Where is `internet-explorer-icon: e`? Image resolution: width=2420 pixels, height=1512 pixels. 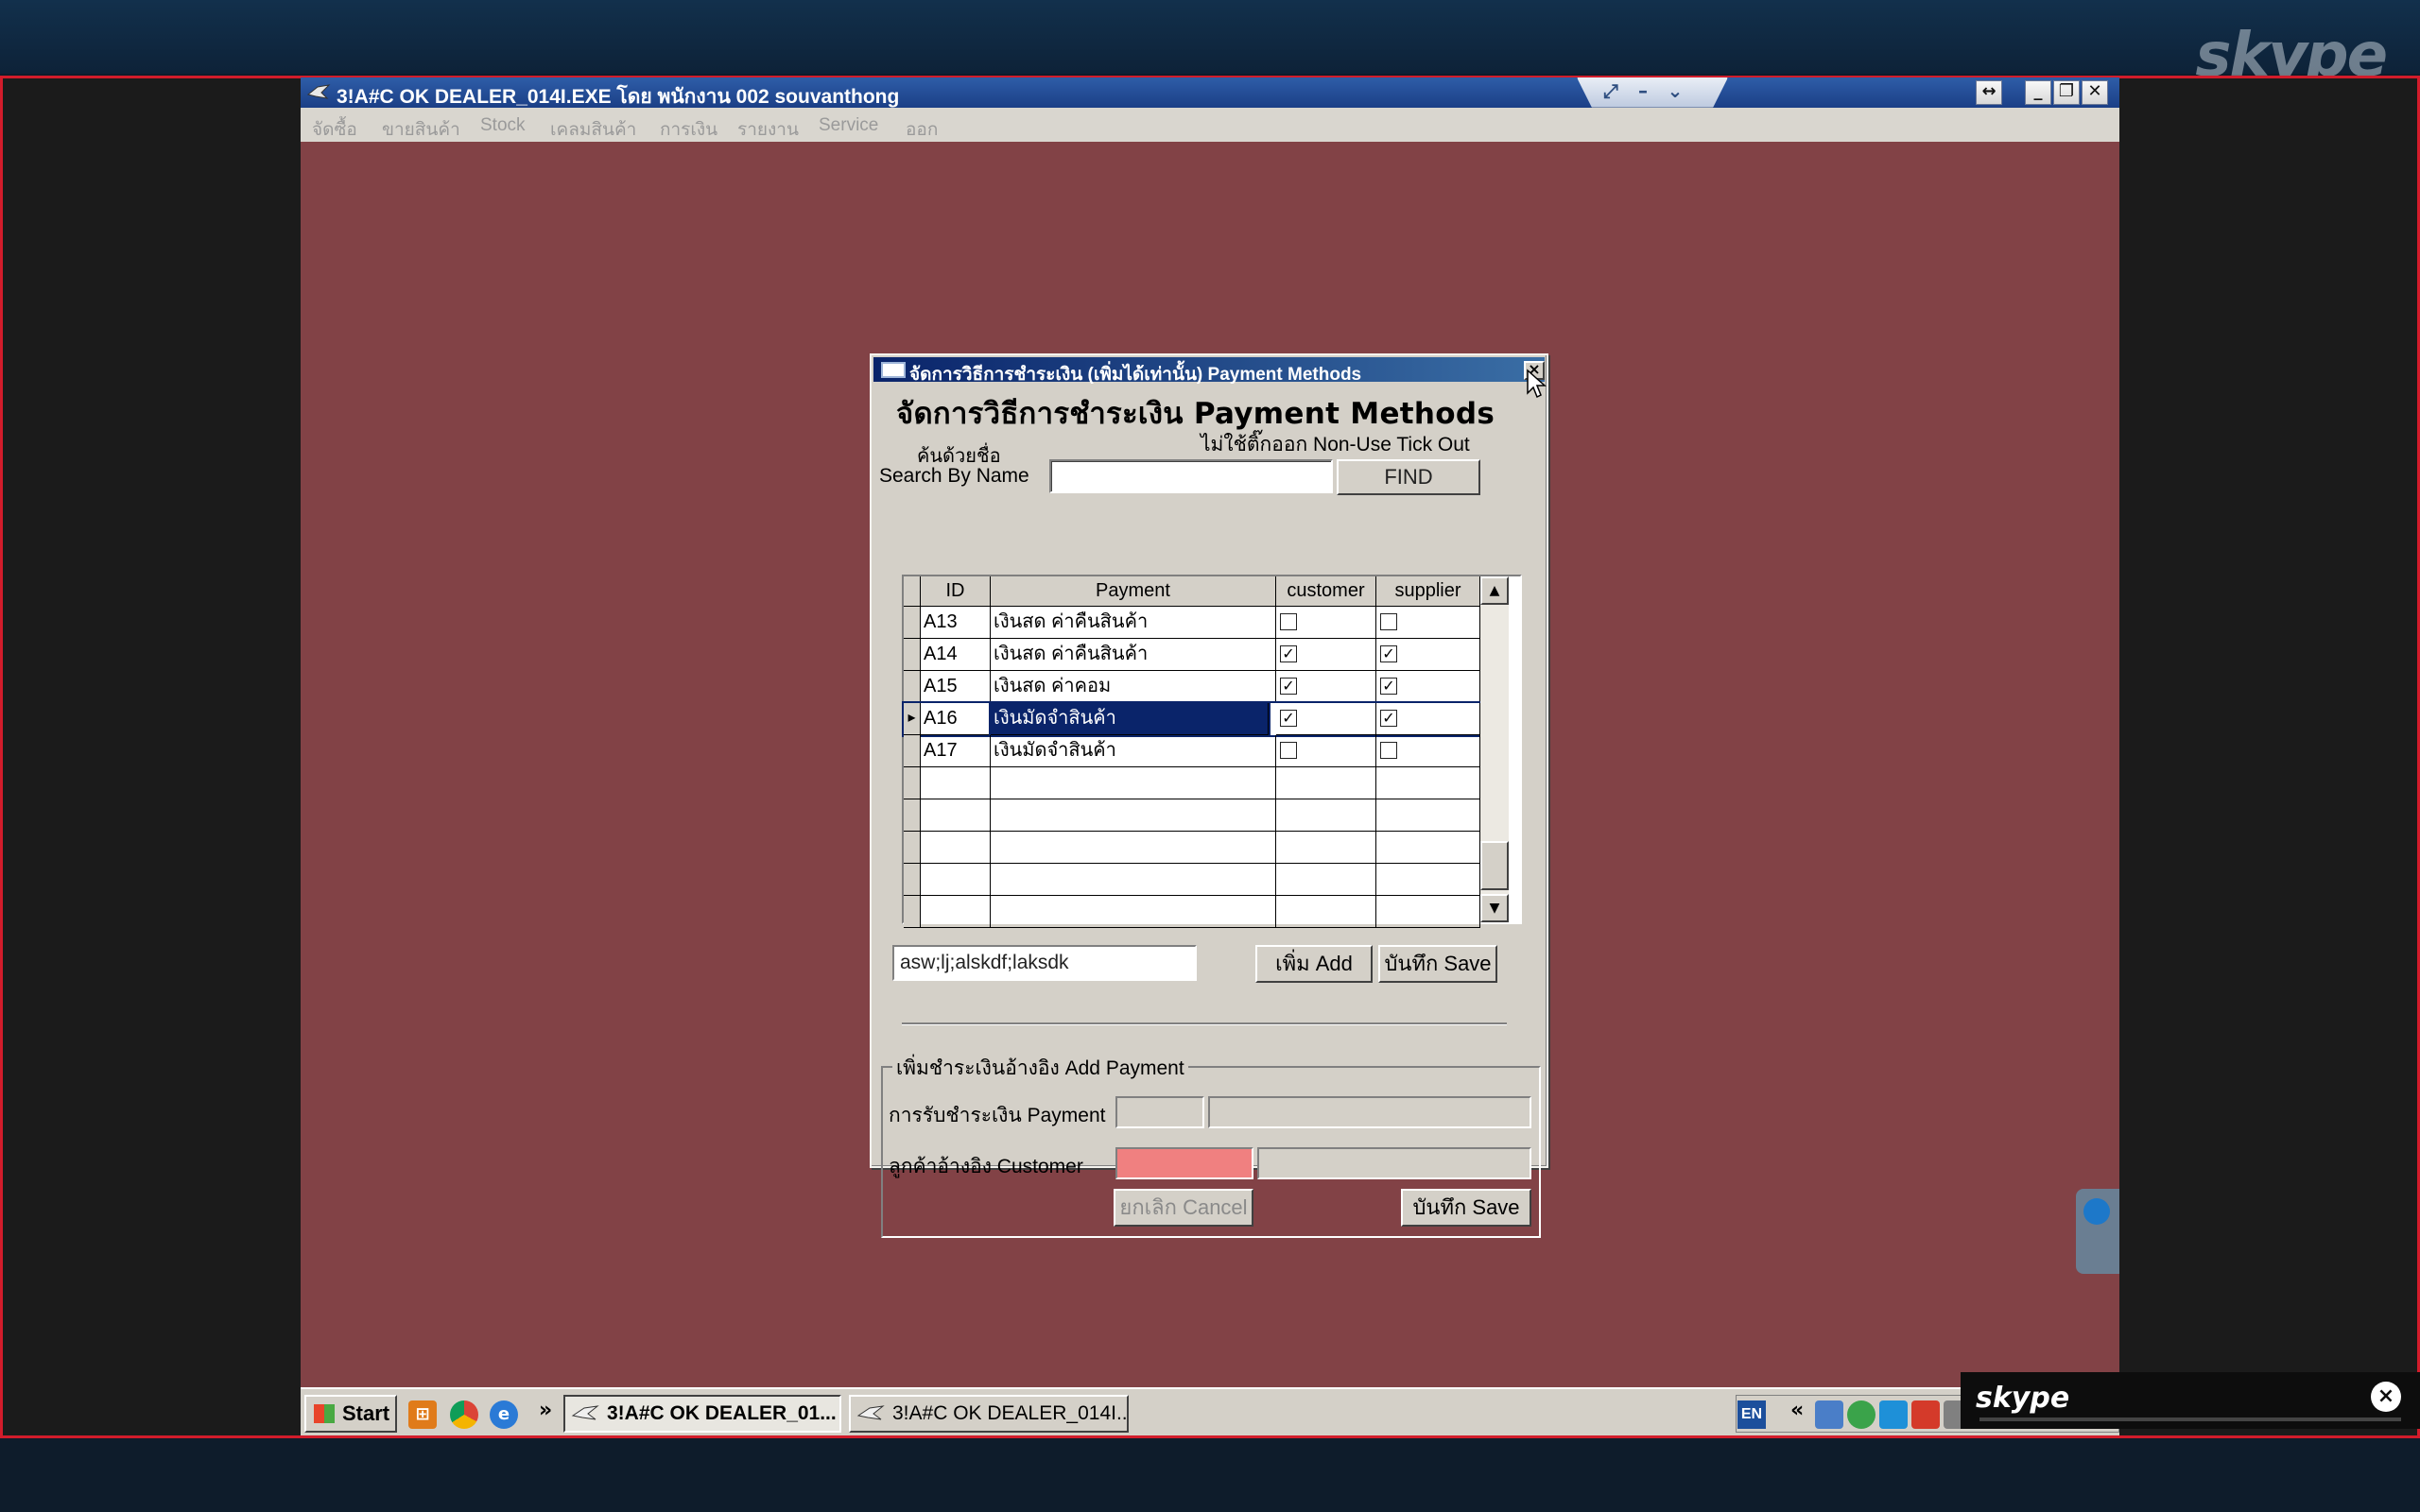 internet-explorer-icon: e is located at coordinates (504, 1414).